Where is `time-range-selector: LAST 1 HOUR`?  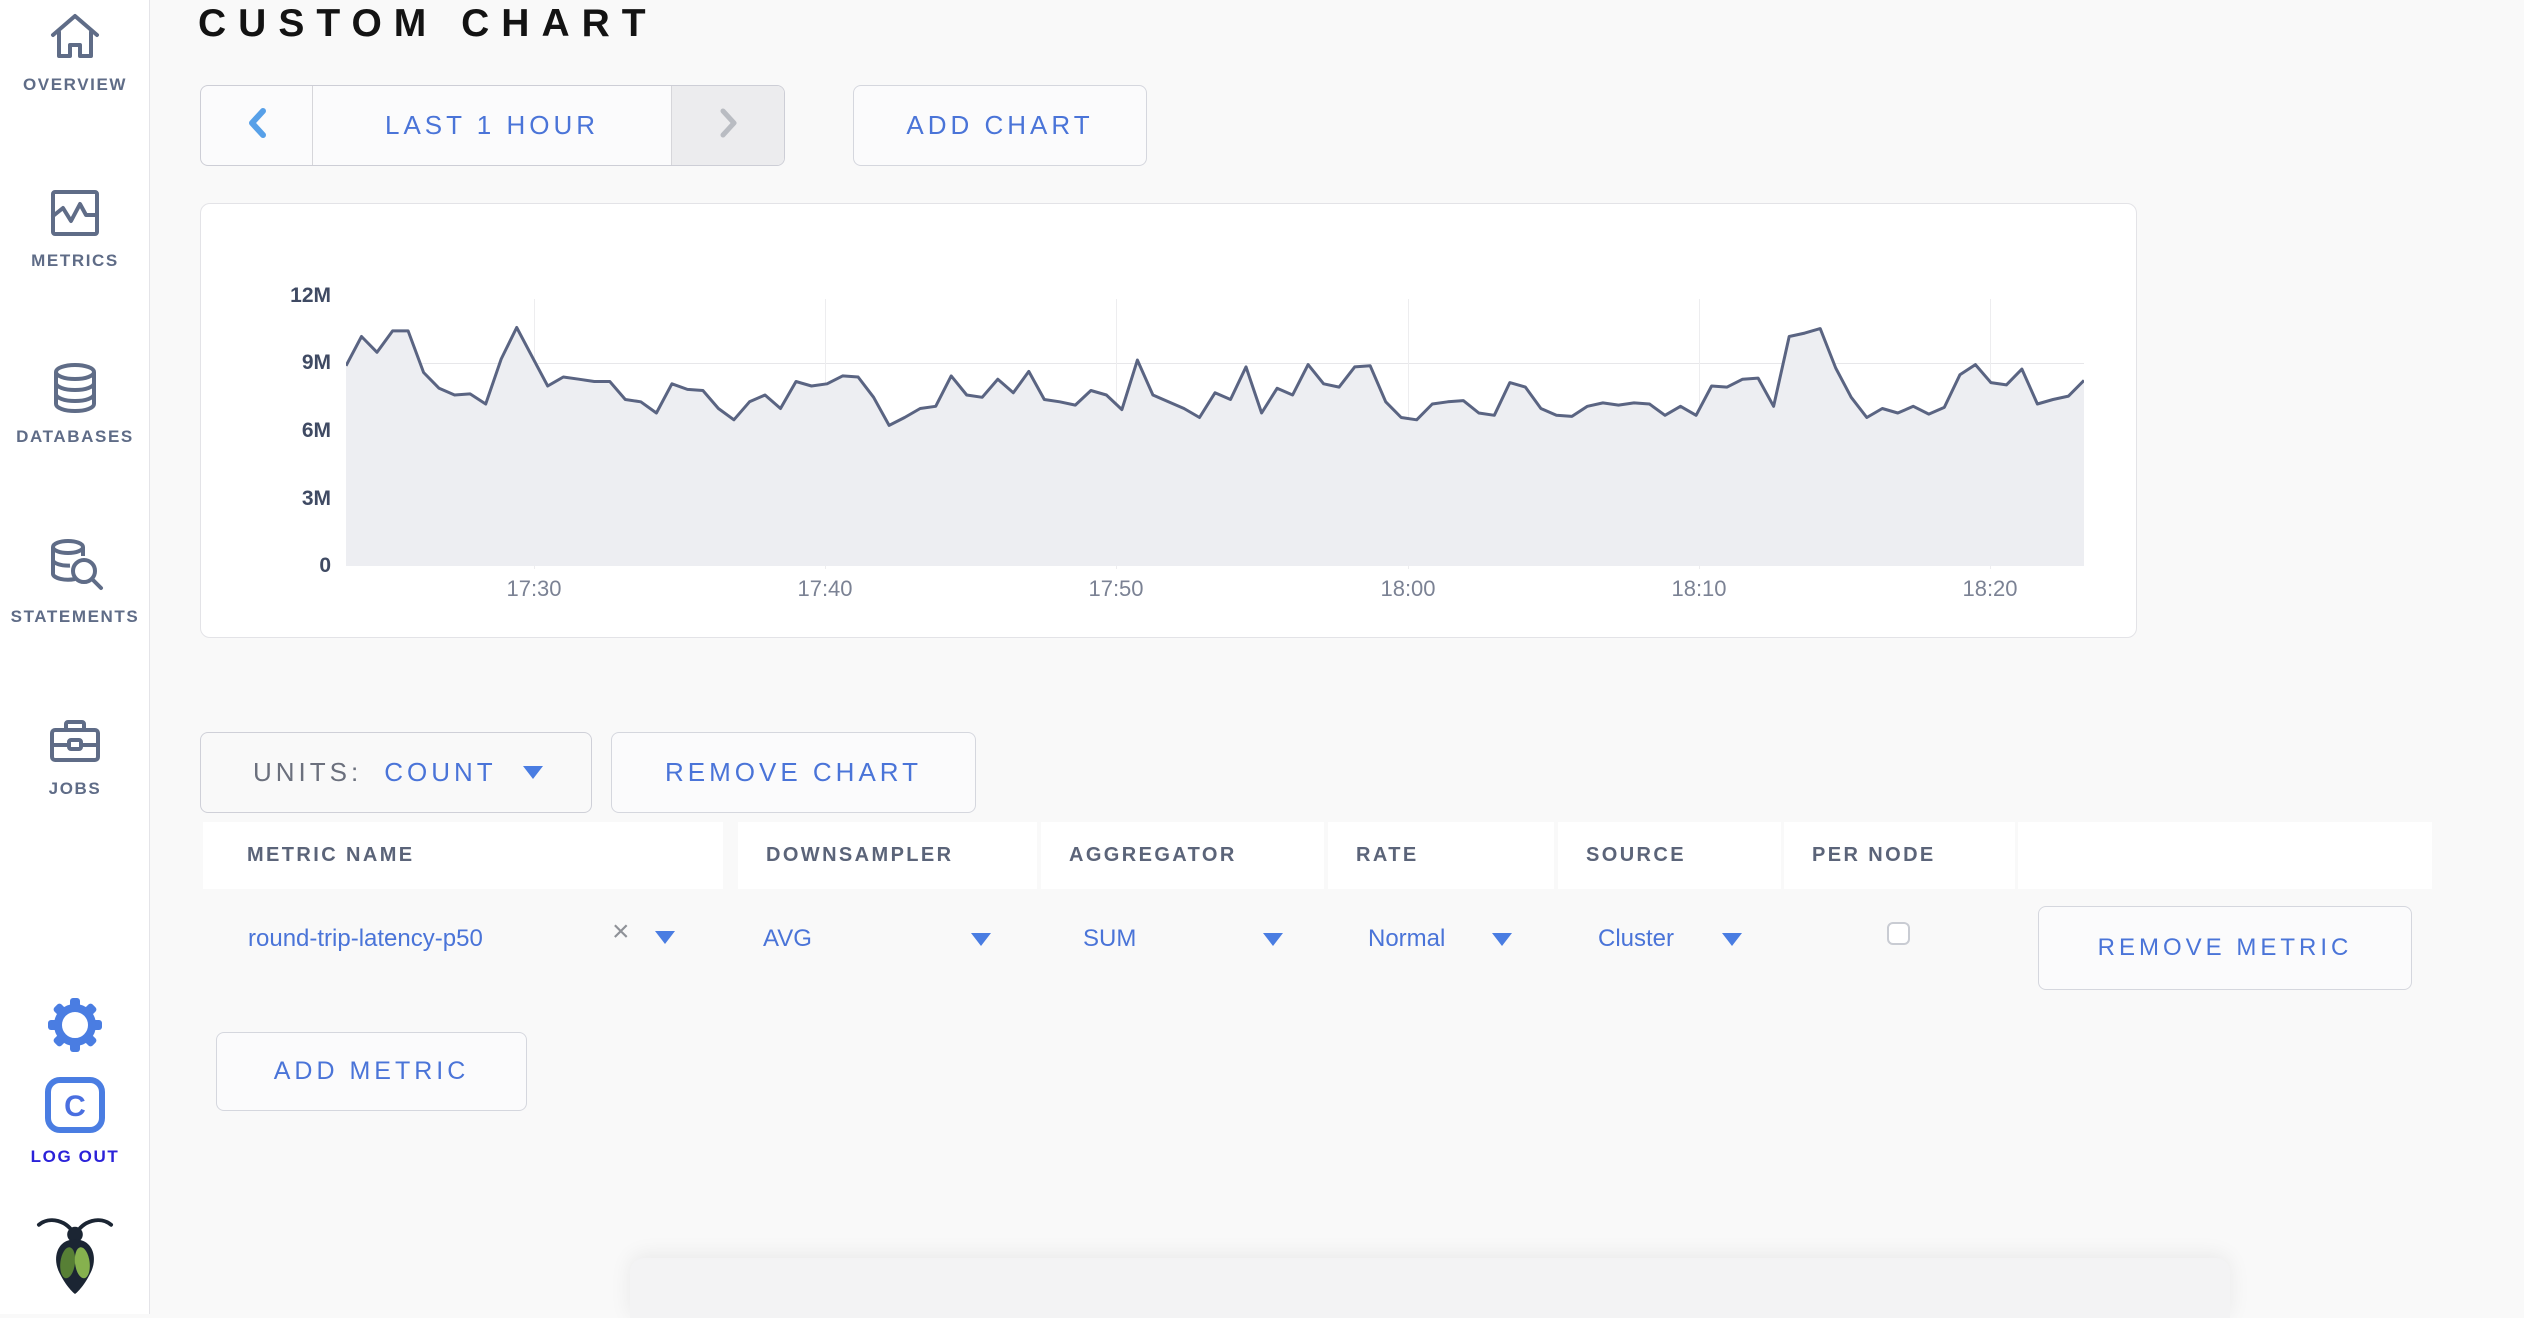 time-range-selector: LAST 1 HOUR is located at coordinates (492, 125).